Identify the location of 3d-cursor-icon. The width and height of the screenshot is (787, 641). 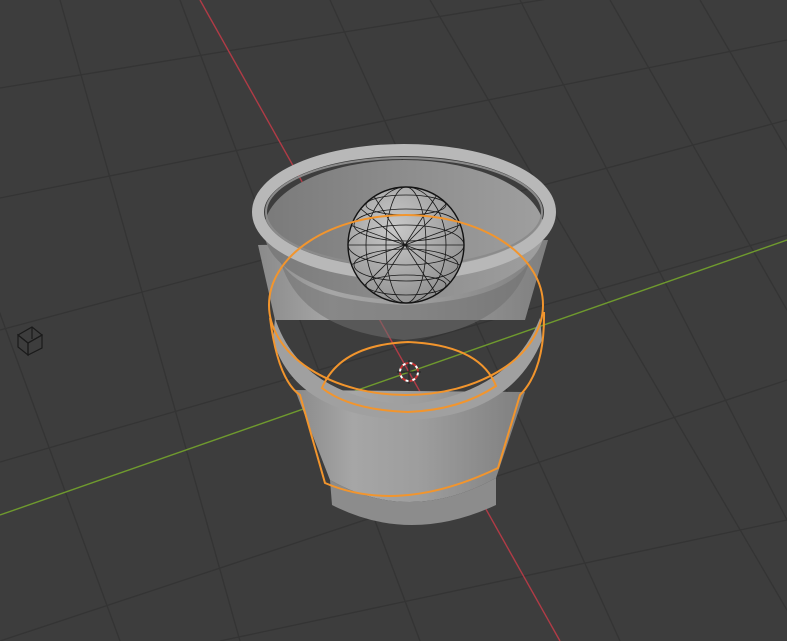
(409, 372).